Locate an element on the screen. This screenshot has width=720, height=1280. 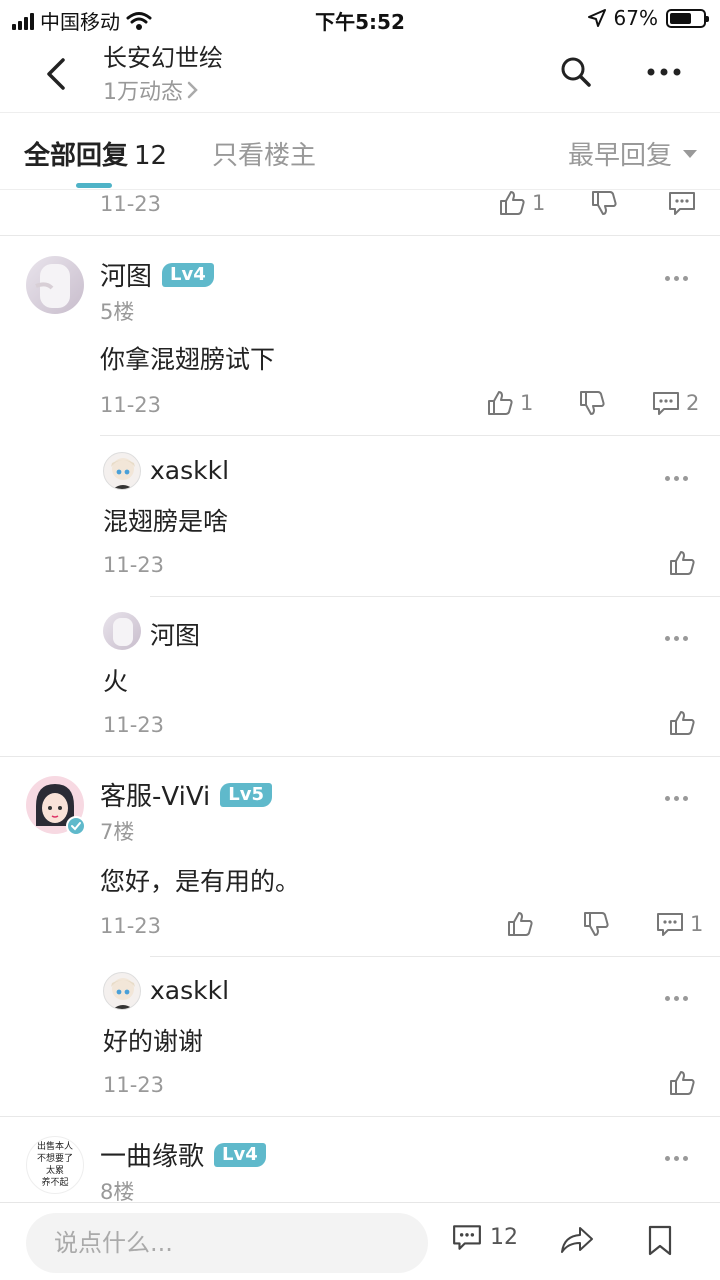
username: 一曲缘歌 Lv4 is located at coordinates (183, 1154).